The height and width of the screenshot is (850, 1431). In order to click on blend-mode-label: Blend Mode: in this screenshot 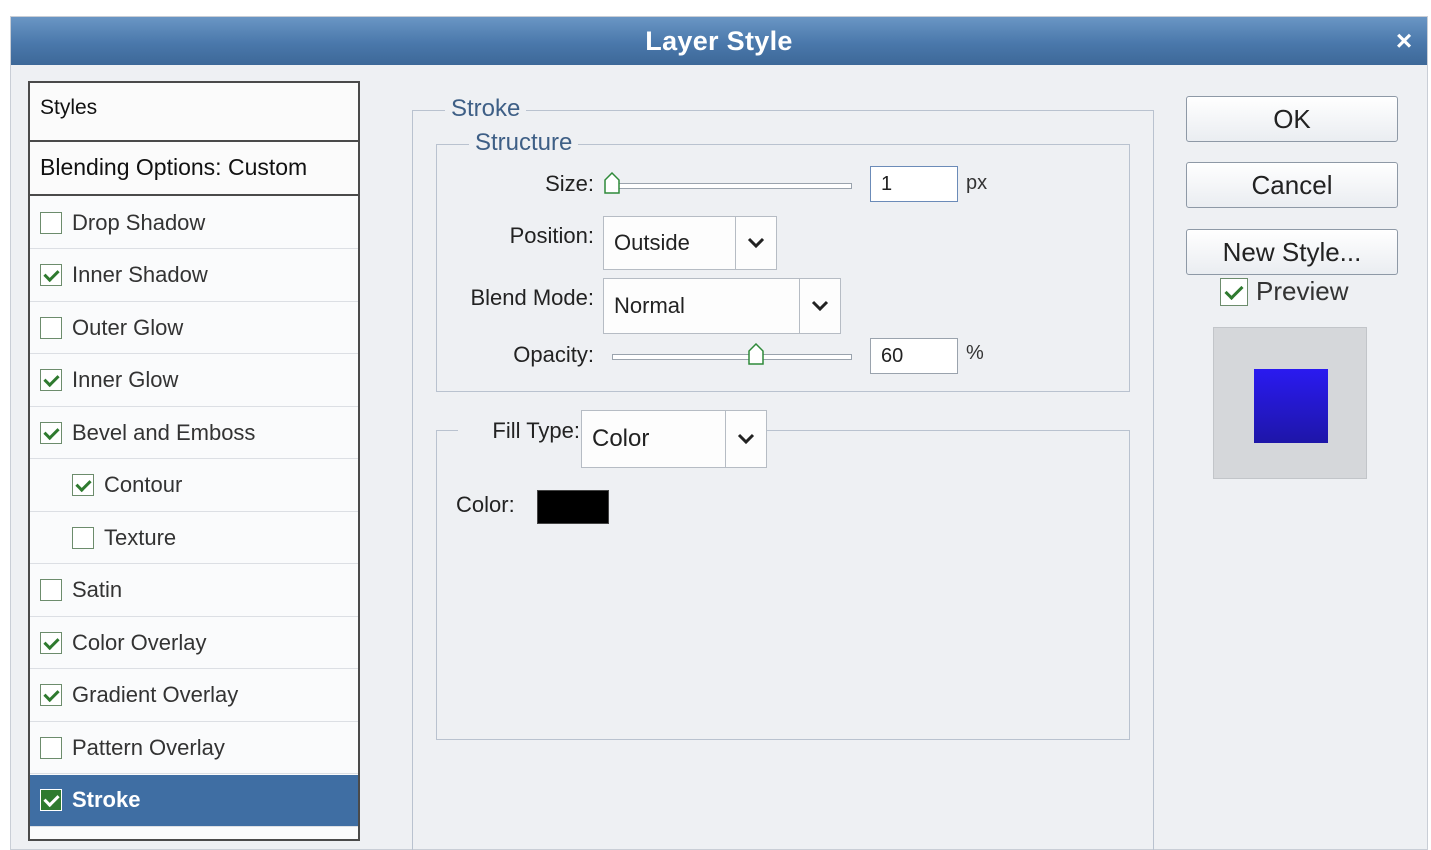, I will do `click(532, 297)`.